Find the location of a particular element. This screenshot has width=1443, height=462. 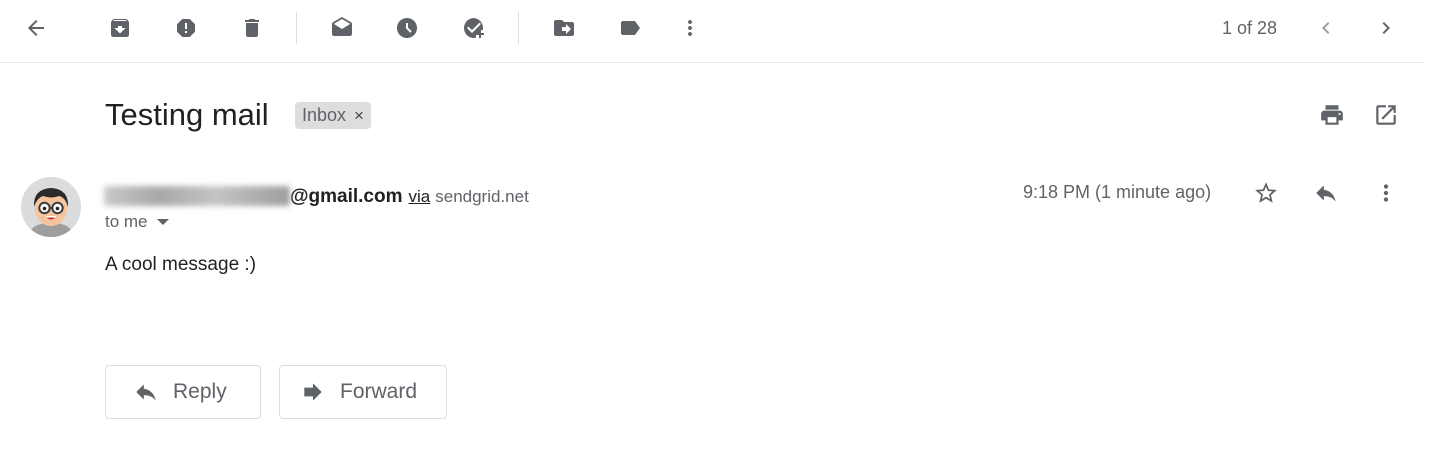

chevron-left-icon is located at coordinates (1326, 28).